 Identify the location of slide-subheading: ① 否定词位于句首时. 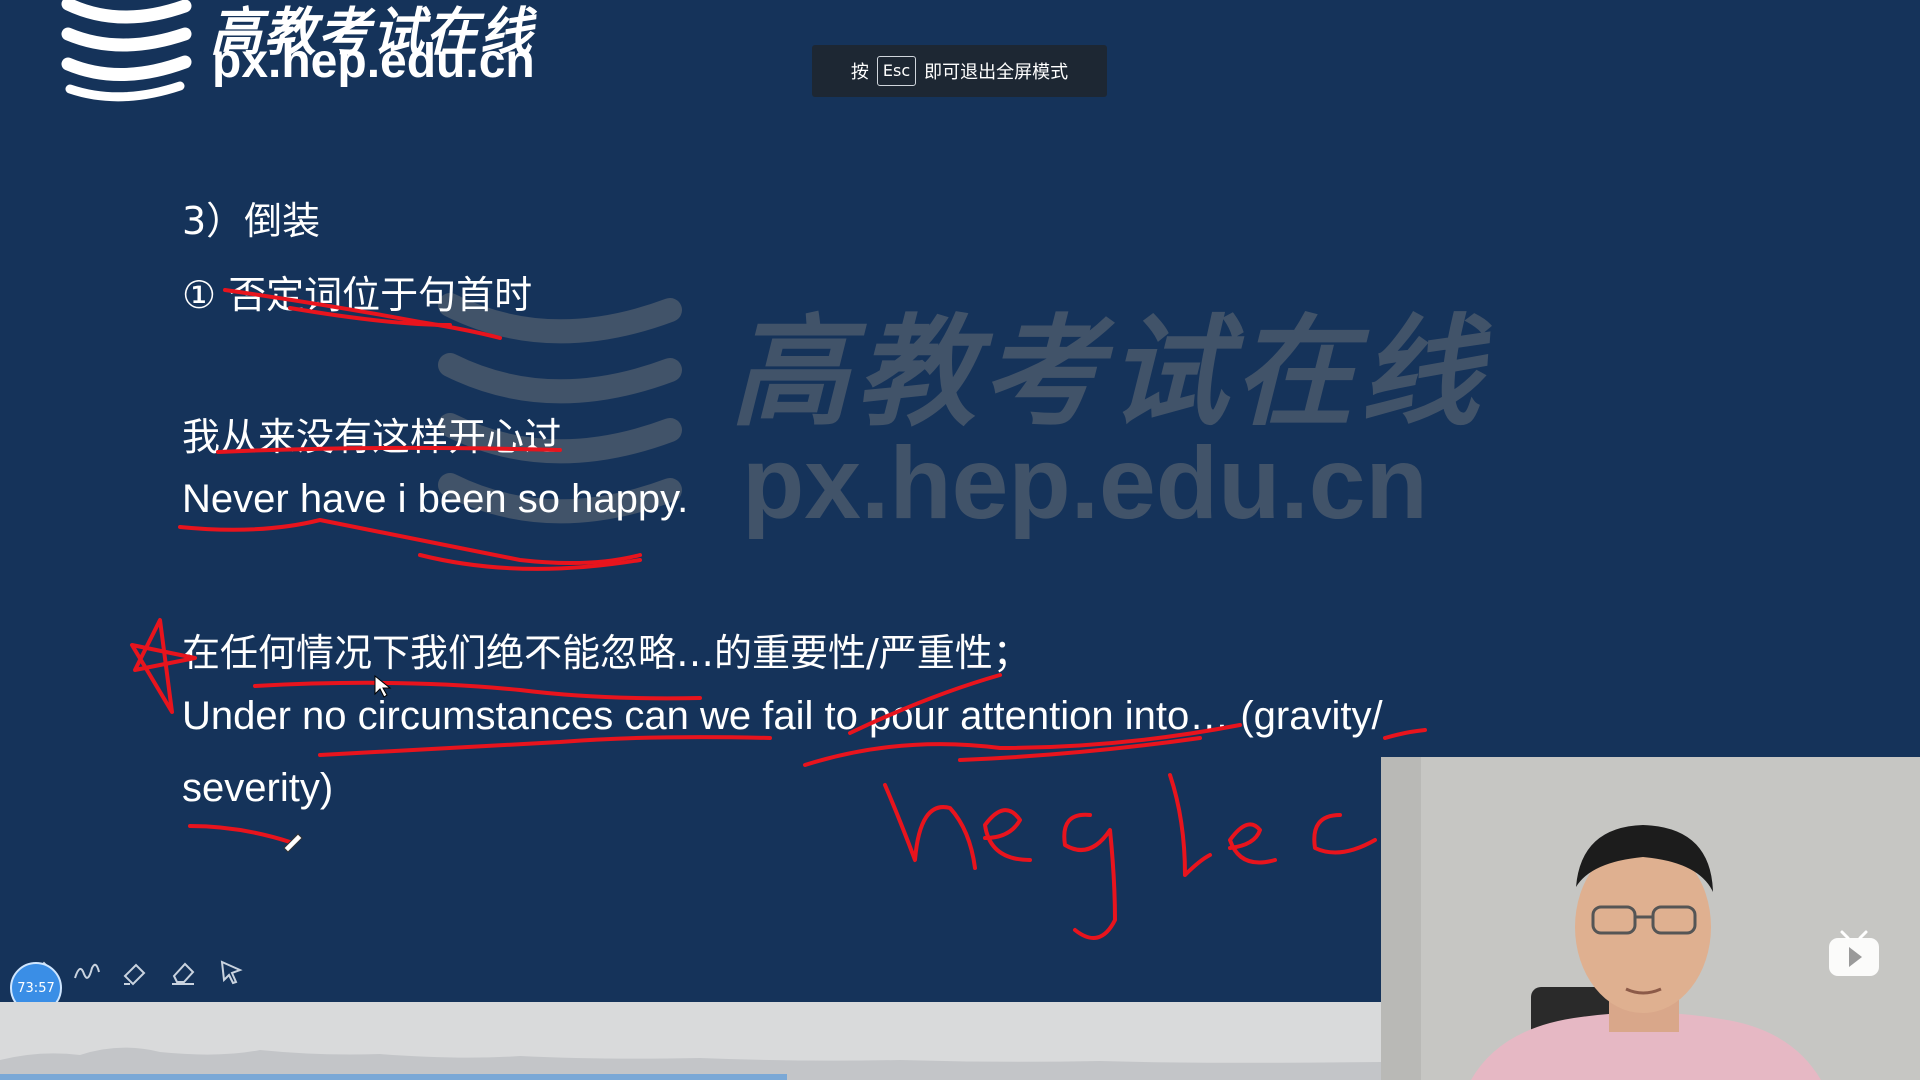
(357, 295).